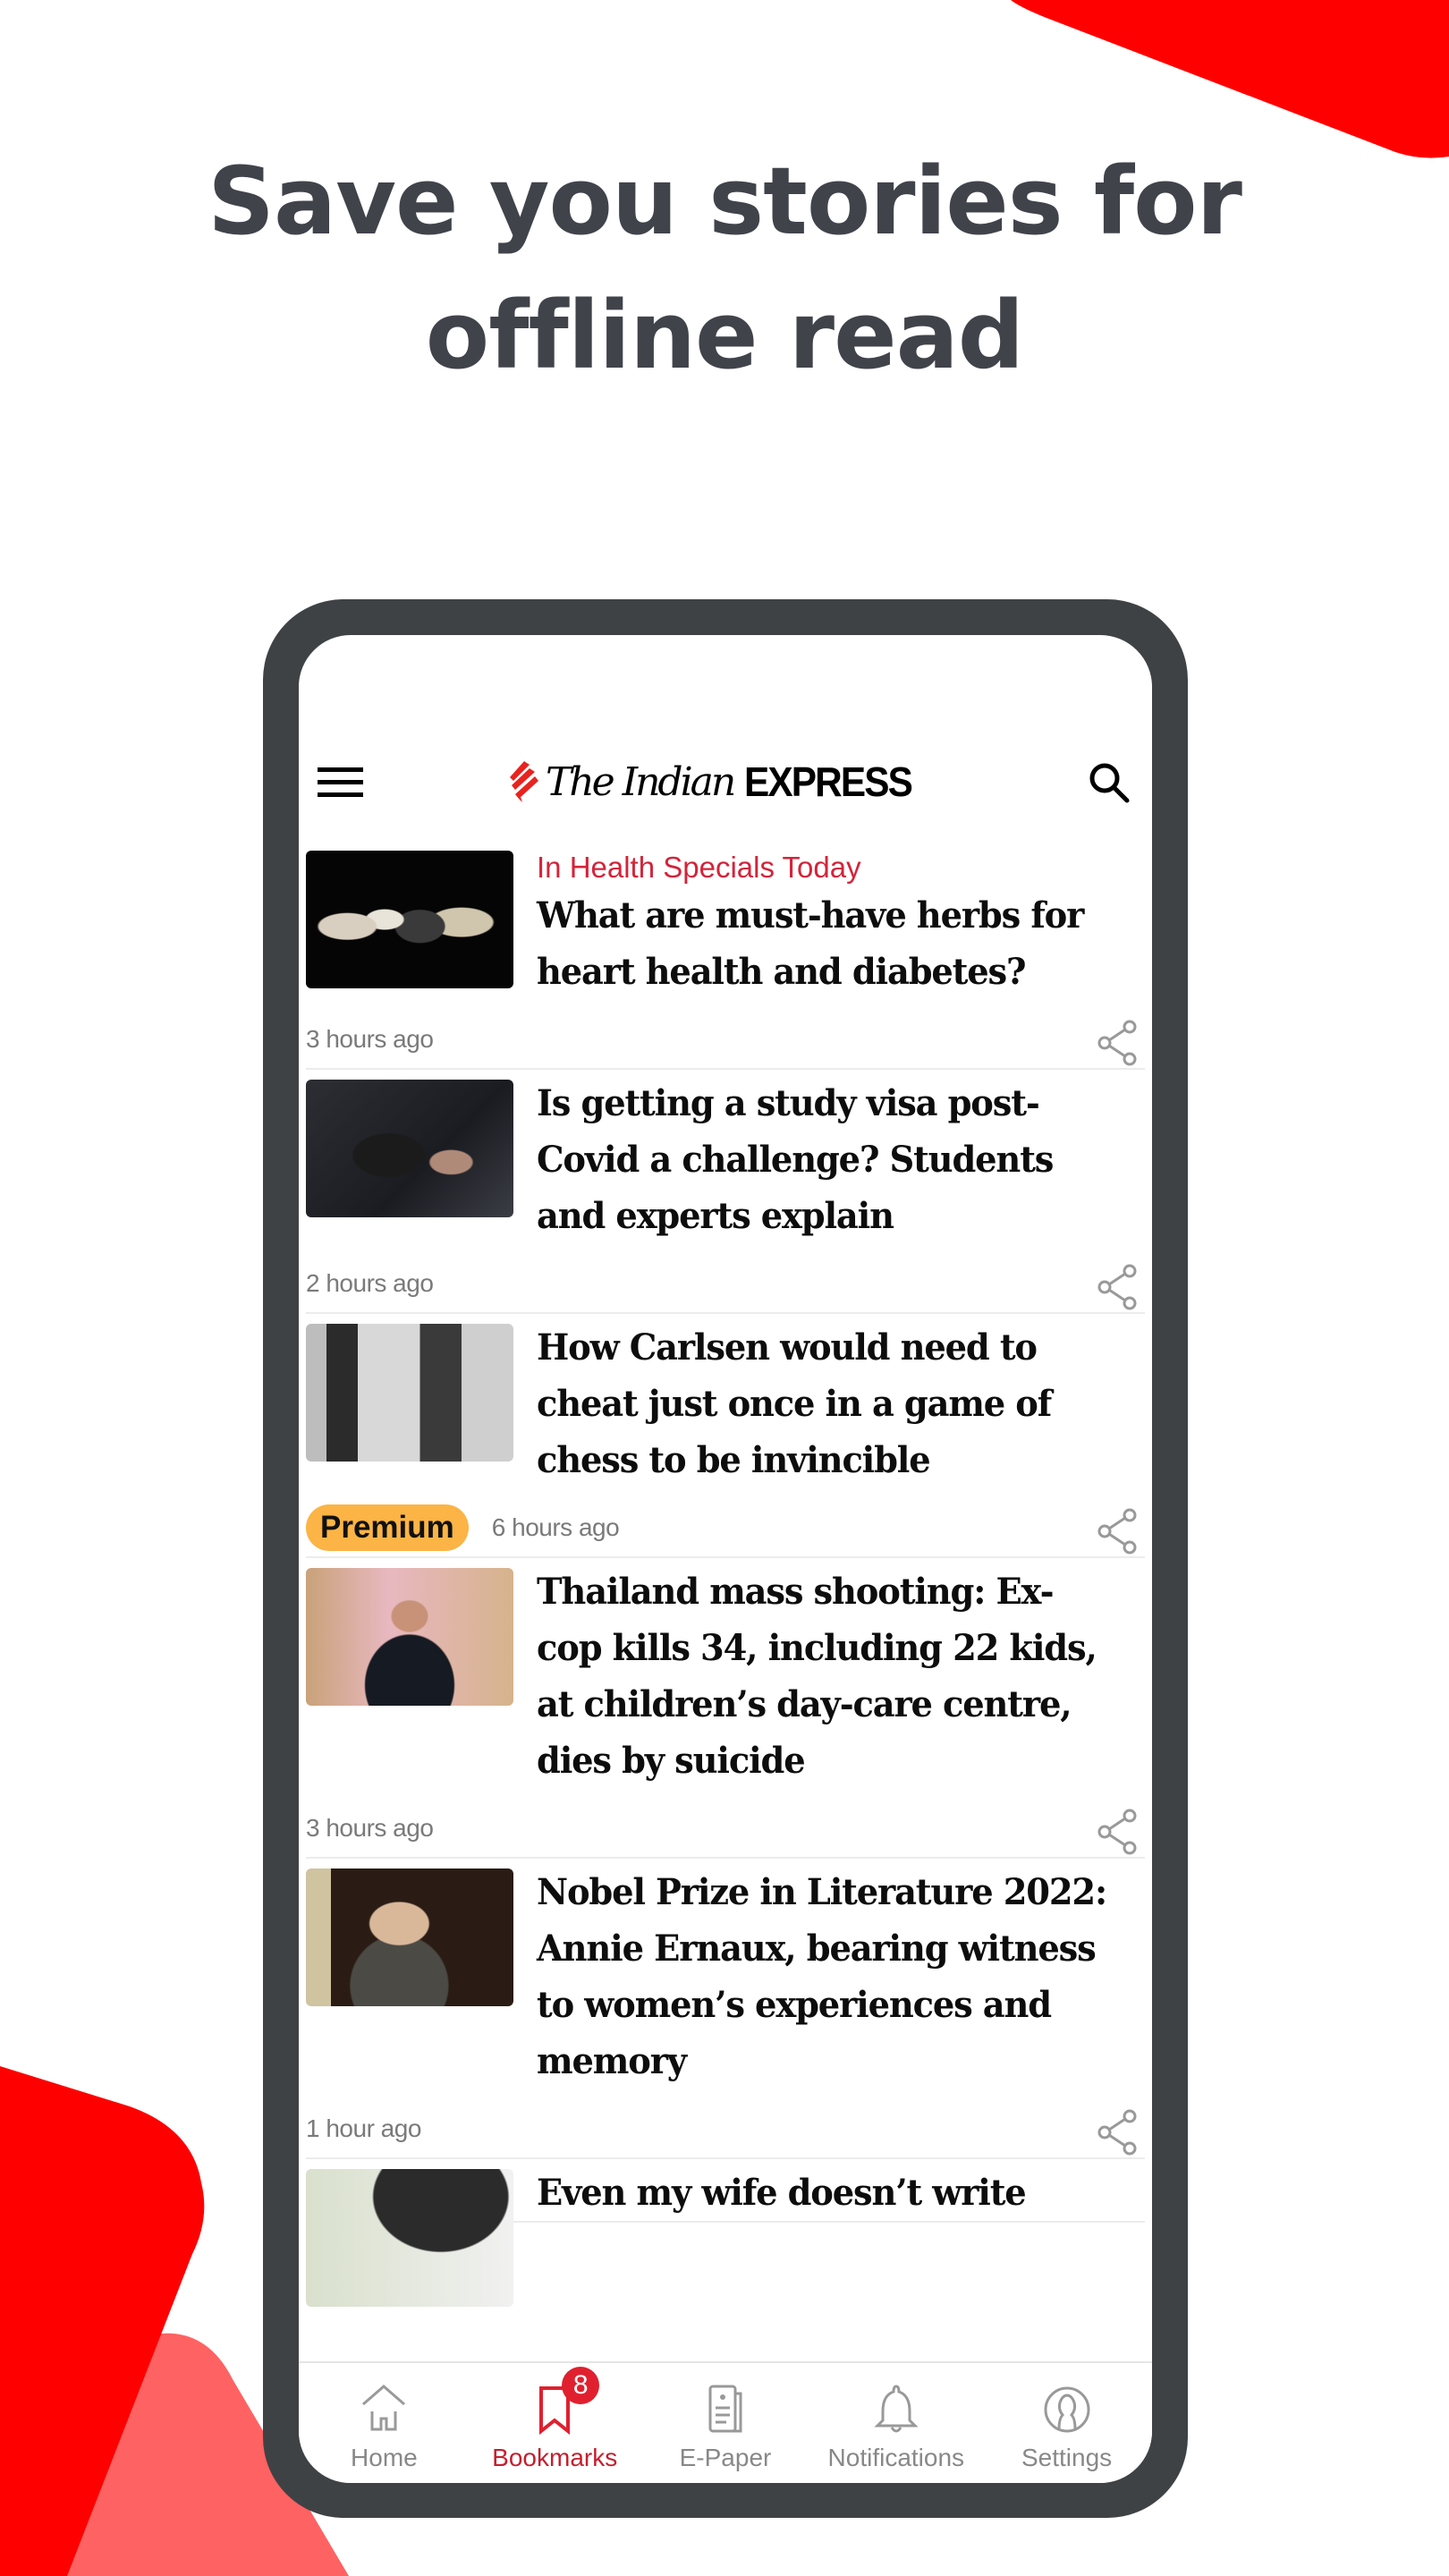  I want to click on nav-label: Notifications, so click(896, 2457).